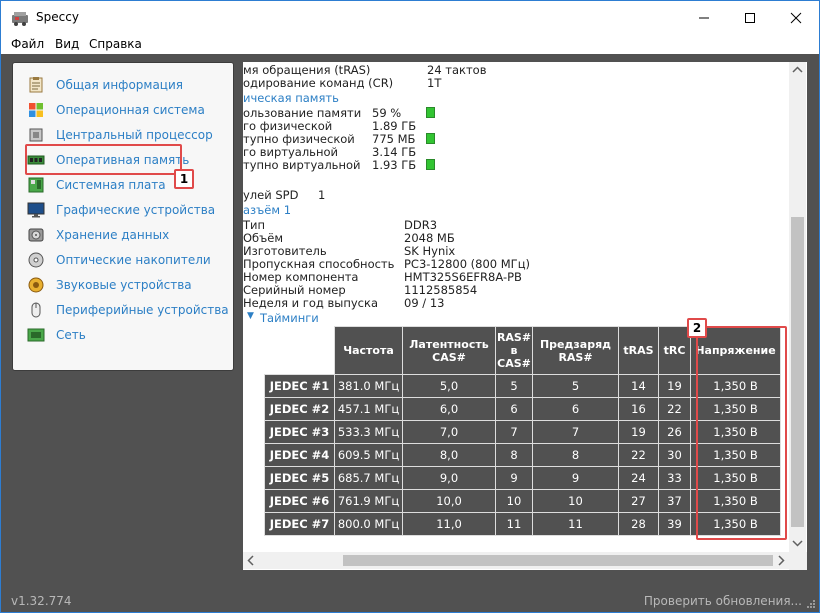 Image resolution: width=820 pixels, height=613 pixels. What do you see at coordinates (797, 372) in the screenshot?
I see `vertical-scroll-thumb` at bounding box center [797, 372].